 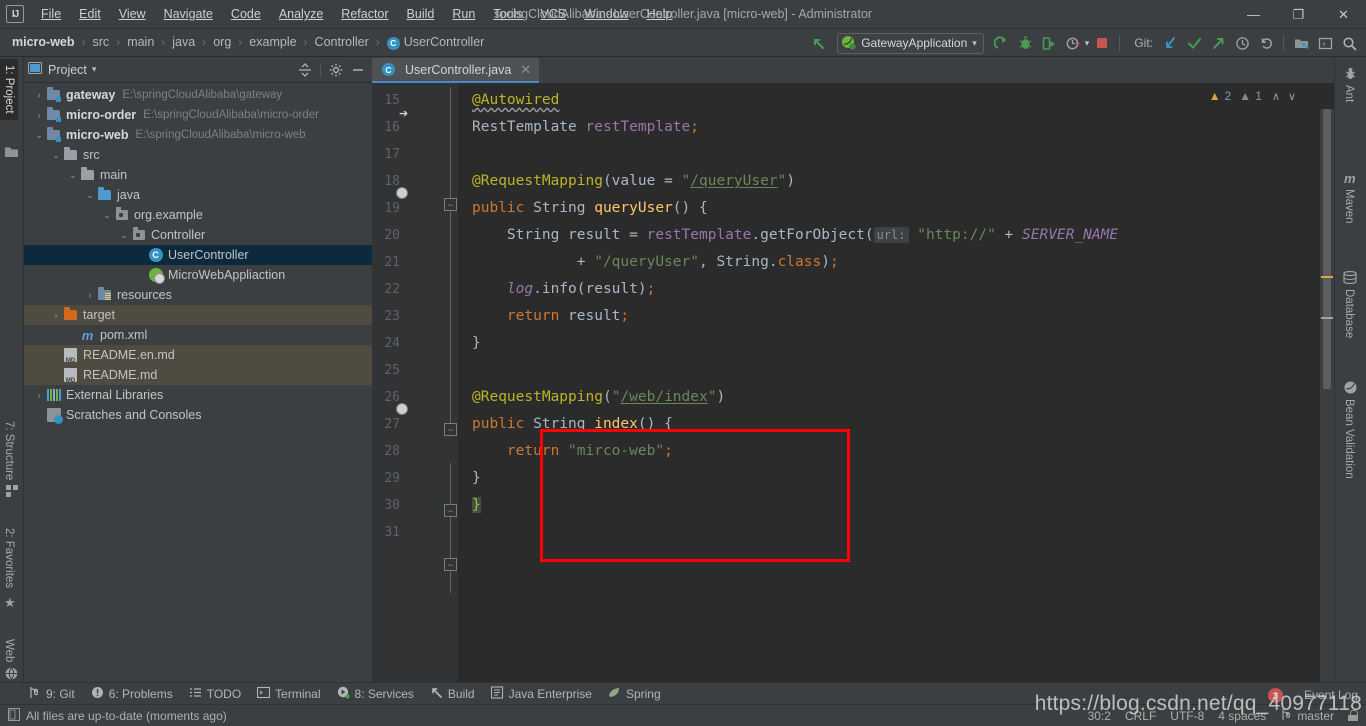 I want to click on tree-row: ⌄ org.example, so click(x=198, y=215).